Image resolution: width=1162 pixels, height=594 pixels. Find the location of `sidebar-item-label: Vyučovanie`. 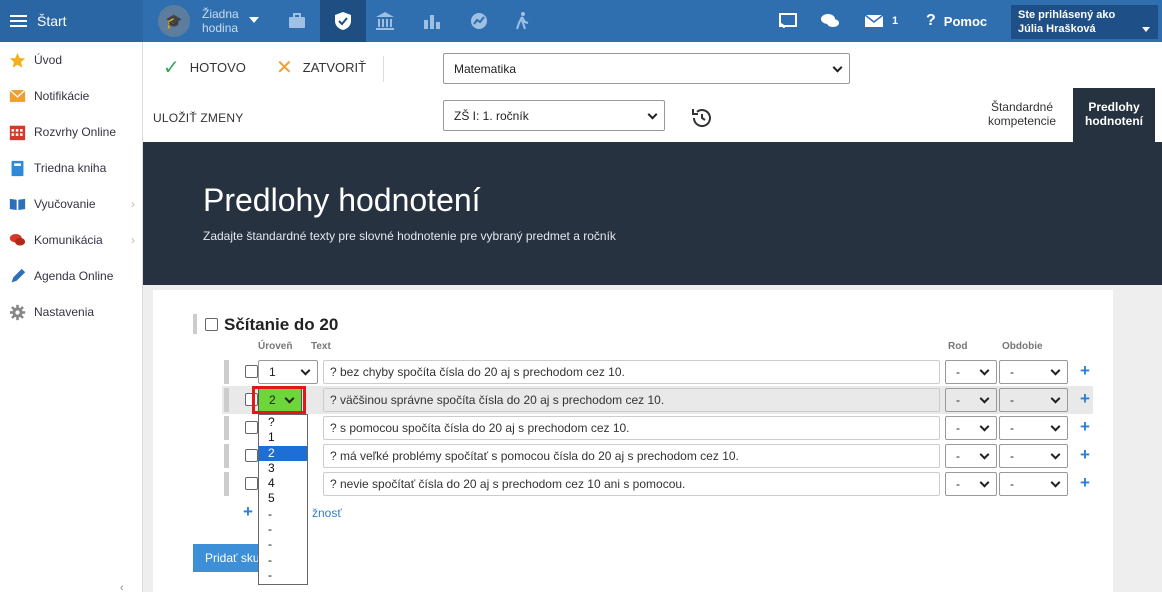

sidebar-item-label: Vyučovanie is located at coordinates (65, 204).